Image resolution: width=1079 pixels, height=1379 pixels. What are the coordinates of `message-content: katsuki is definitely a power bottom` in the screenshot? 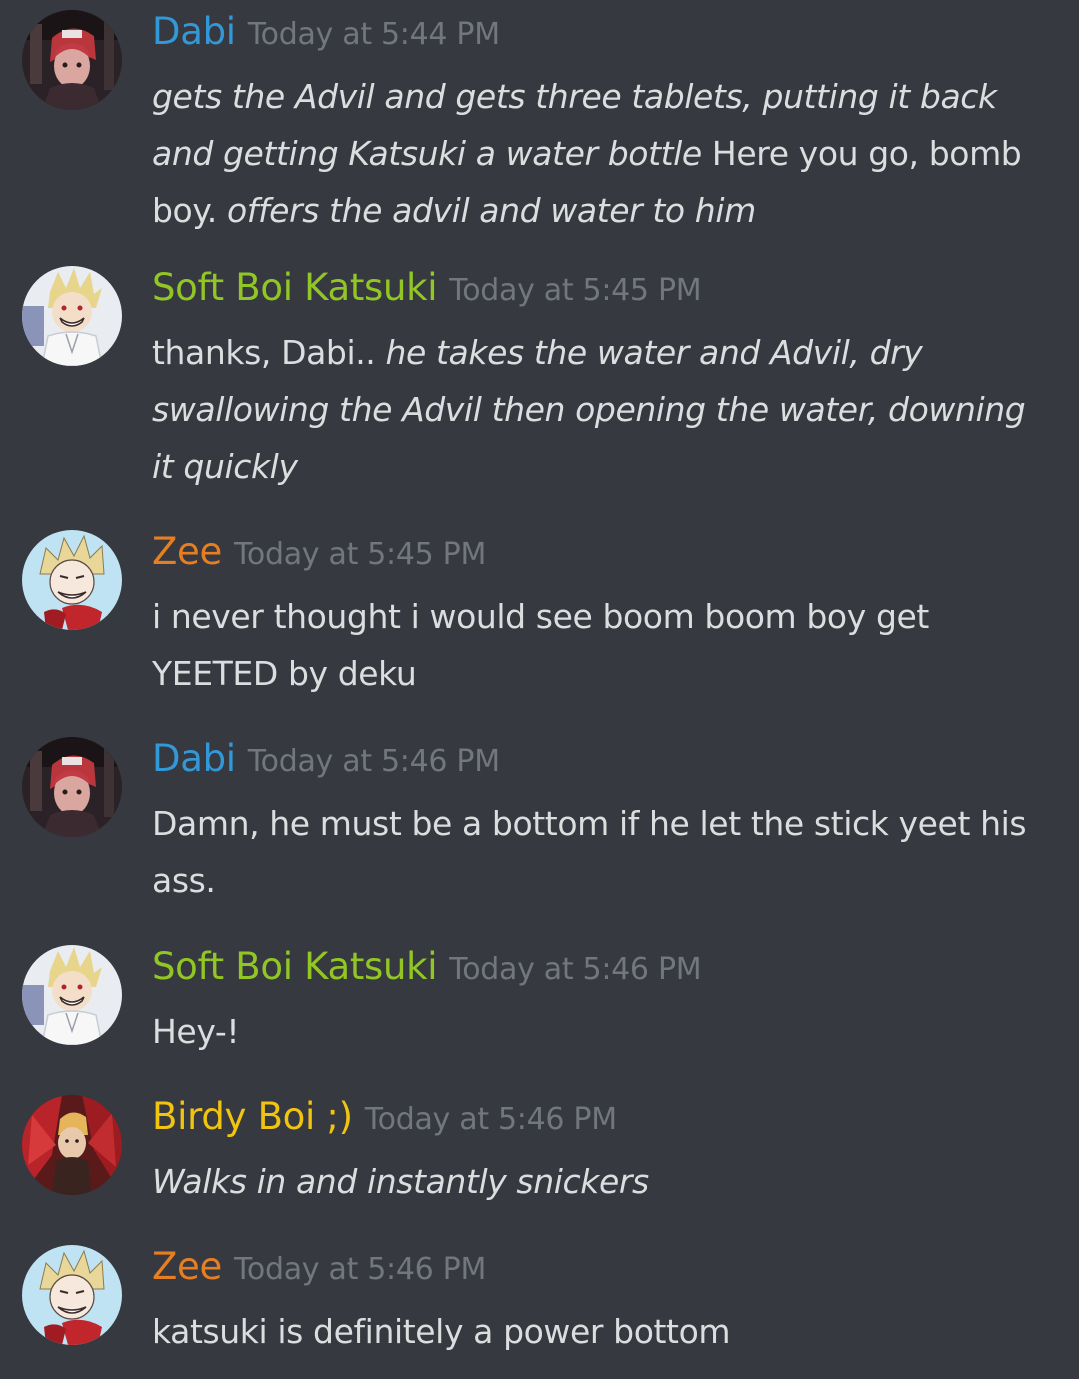 It's located at (602, 1331).